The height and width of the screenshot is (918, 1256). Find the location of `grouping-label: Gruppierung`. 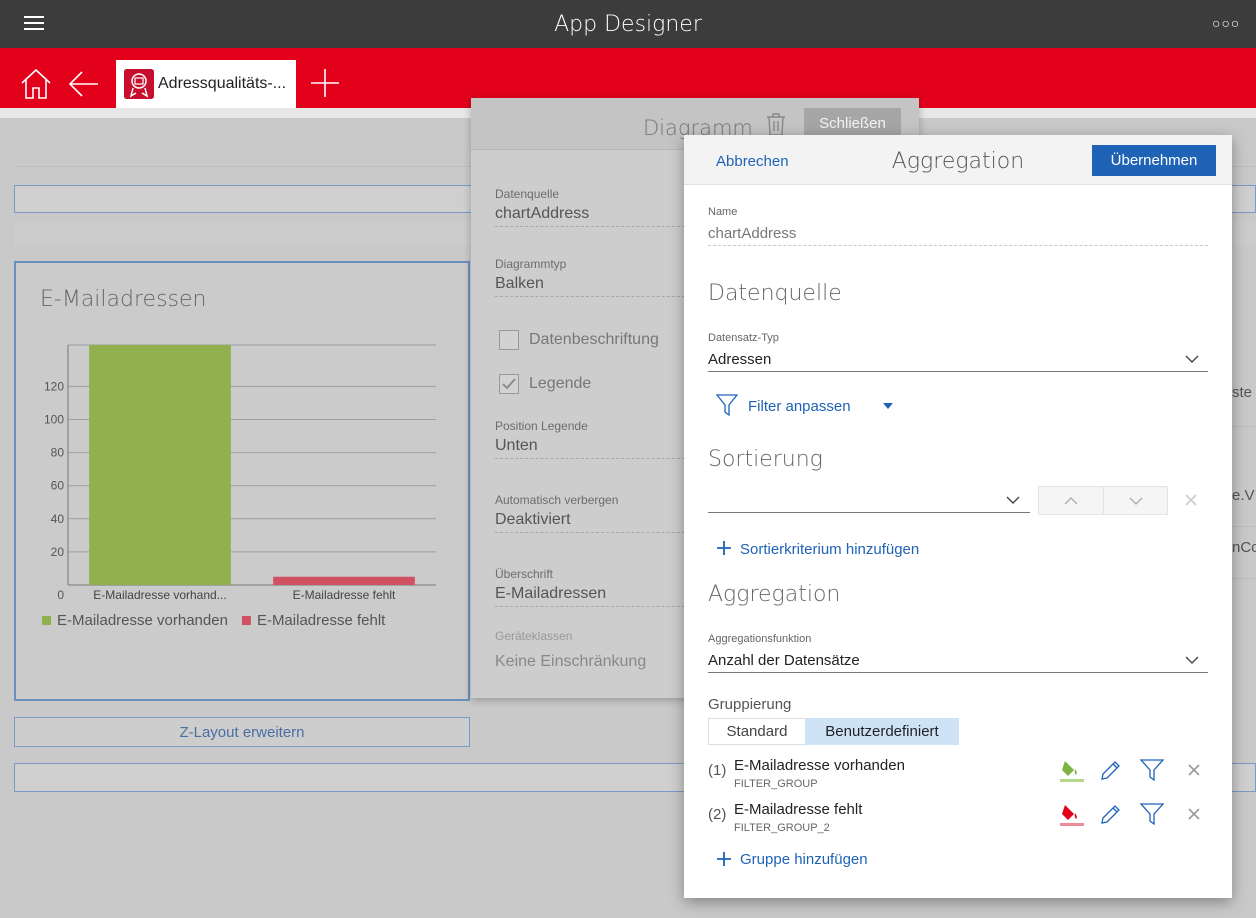

grouping-label: Gruppierung is located at coordinates (750, 704).